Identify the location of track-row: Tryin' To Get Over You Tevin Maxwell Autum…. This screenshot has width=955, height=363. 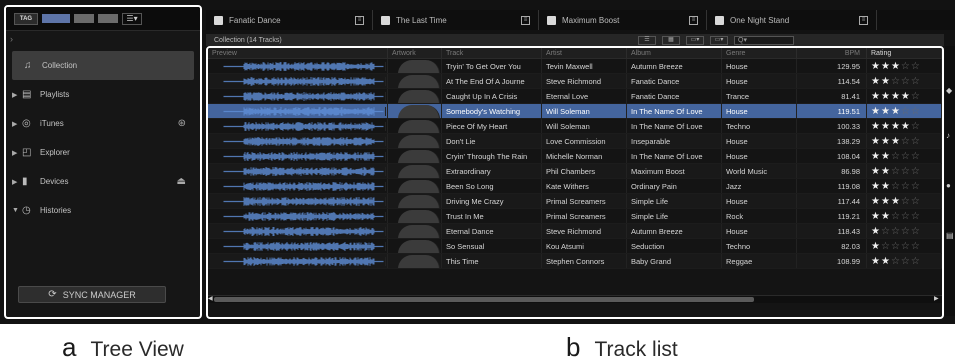
(575, 66).